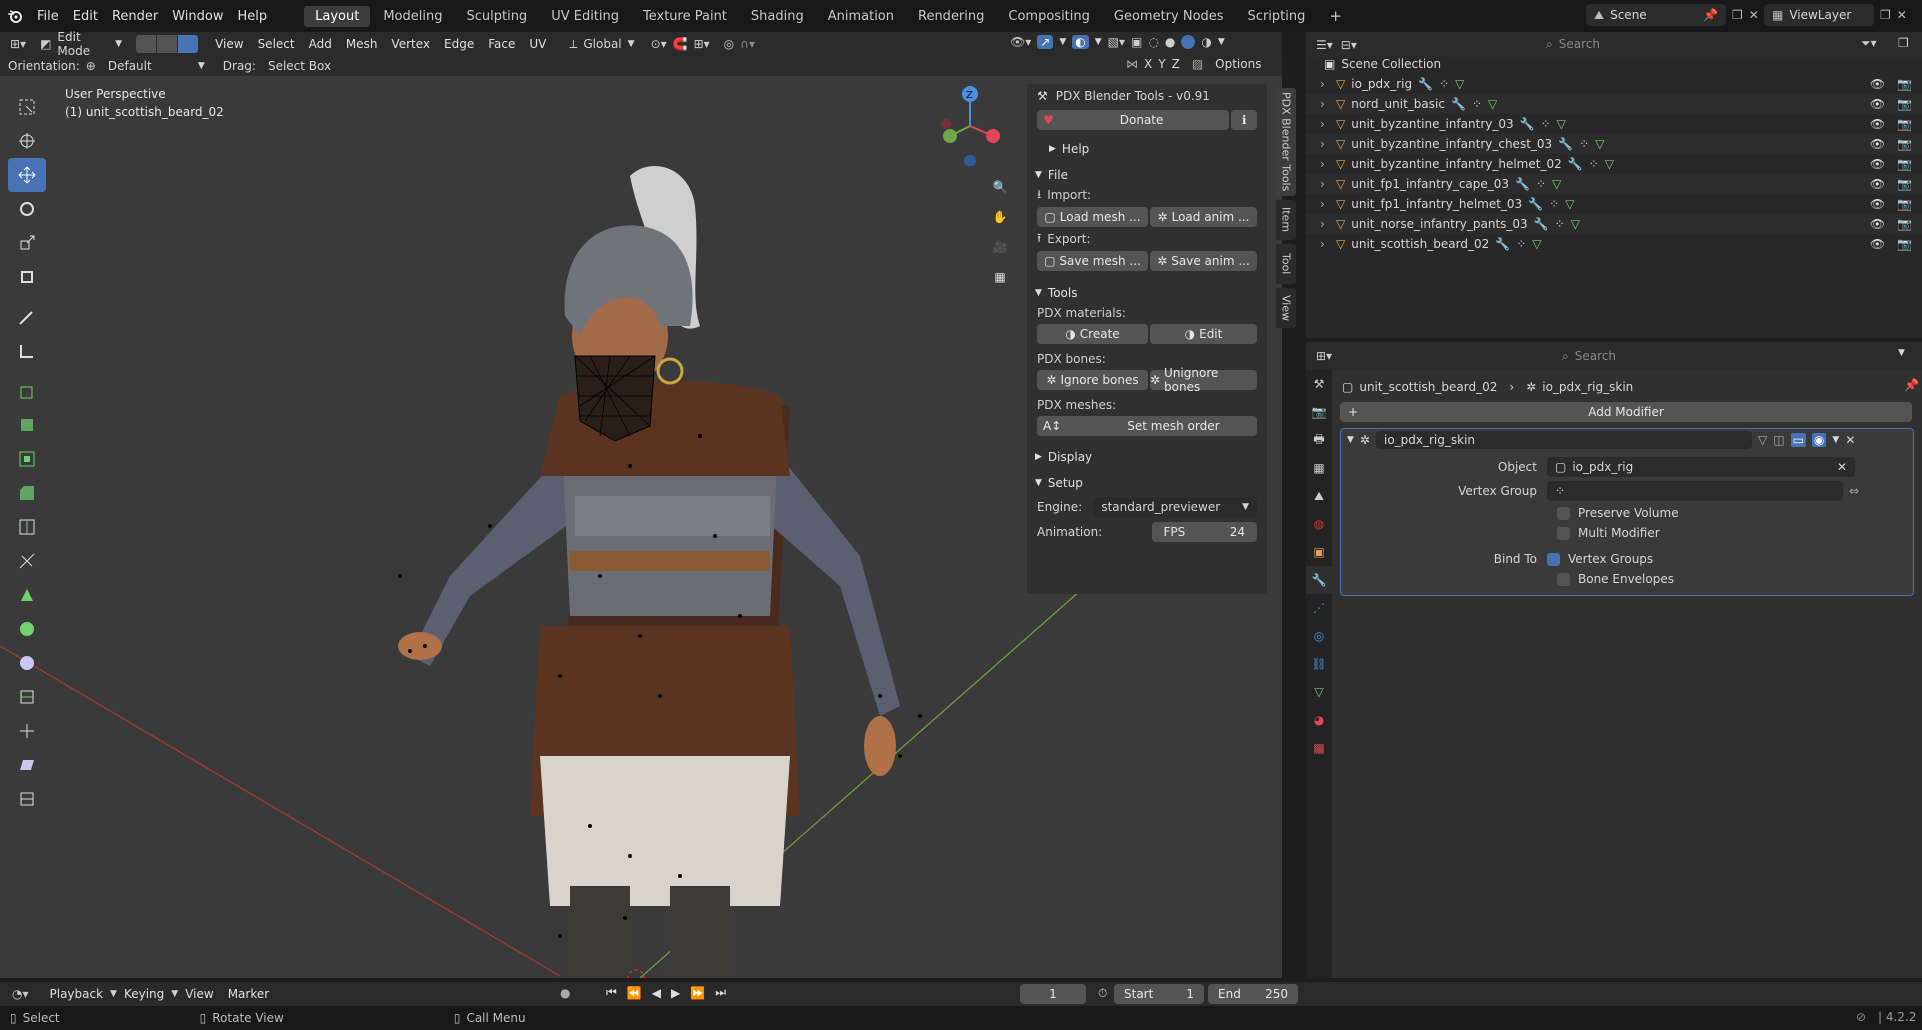  Describe the element at coordinates (1147, 175) in the screenshot. I see `file-section: ▼ File` at that location.